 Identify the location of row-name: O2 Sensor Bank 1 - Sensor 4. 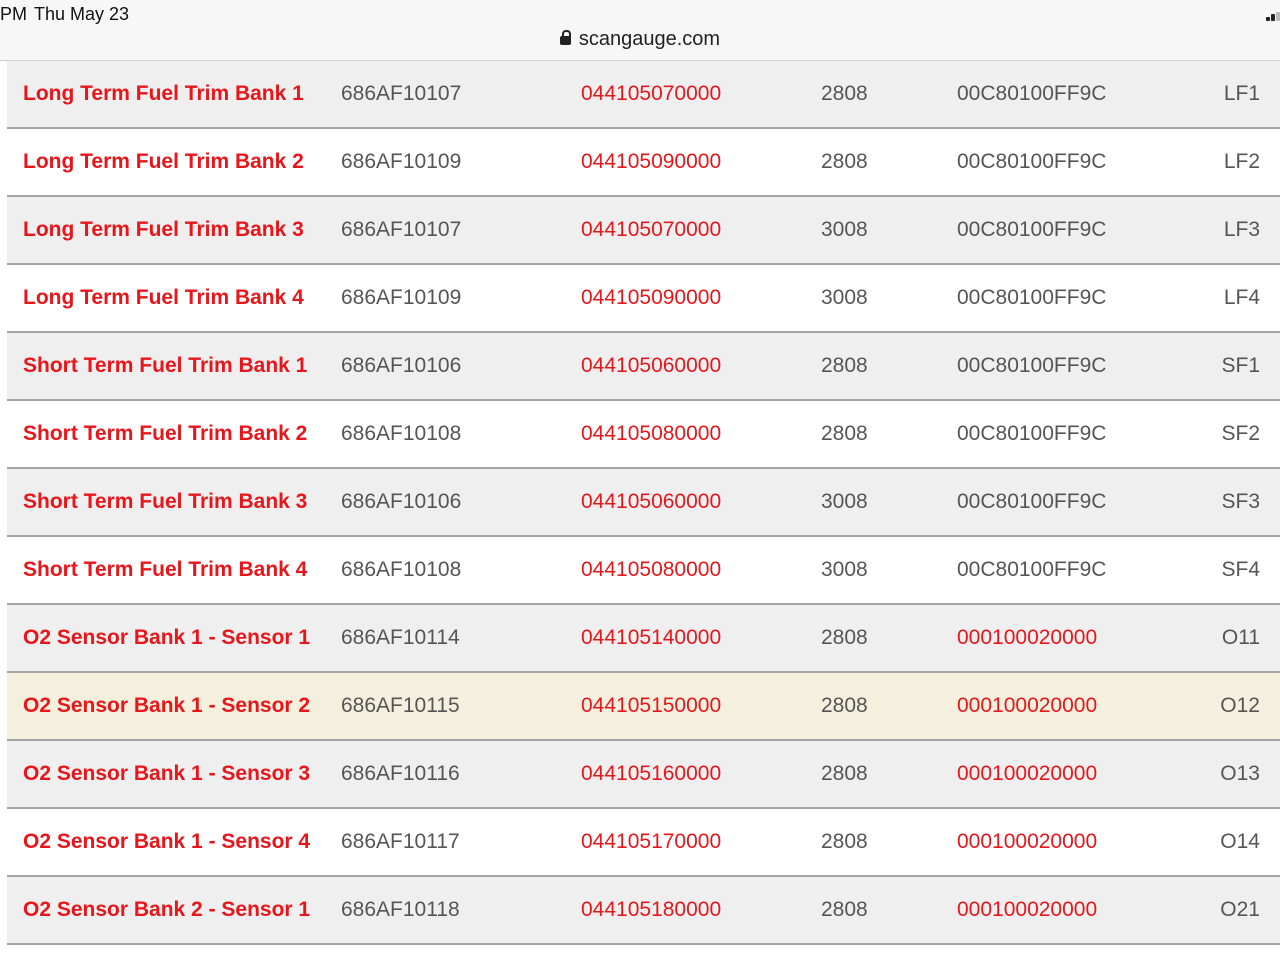
(167, 841).